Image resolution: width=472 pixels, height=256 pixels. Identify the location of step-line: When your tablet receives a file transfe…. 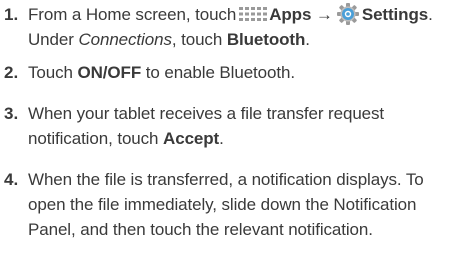
(206, 113).